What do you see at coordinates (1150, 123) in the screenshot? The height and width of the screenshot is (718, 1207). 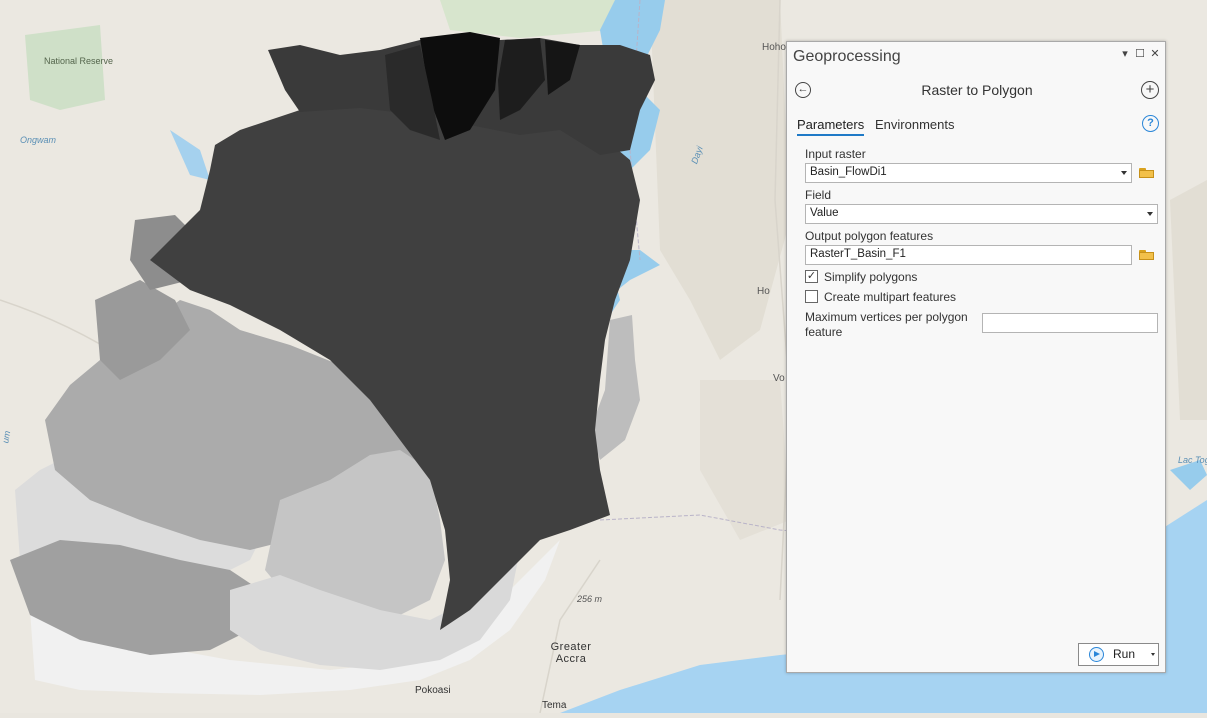 I see `help-icon: ?` at bounding box center [1150, 123].